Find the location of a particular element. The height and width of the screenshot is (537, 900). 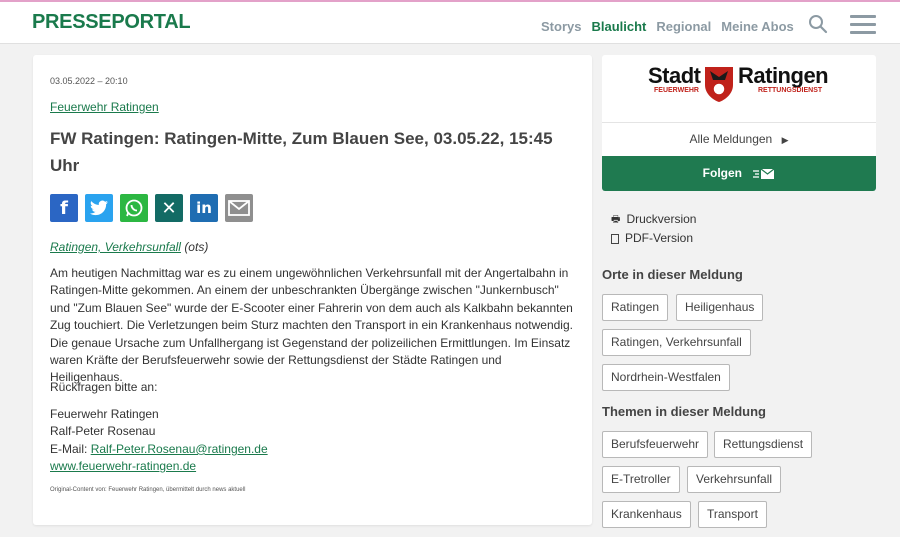

nav-meine-abos: Meine Abos is located at coordinates (757, 26).